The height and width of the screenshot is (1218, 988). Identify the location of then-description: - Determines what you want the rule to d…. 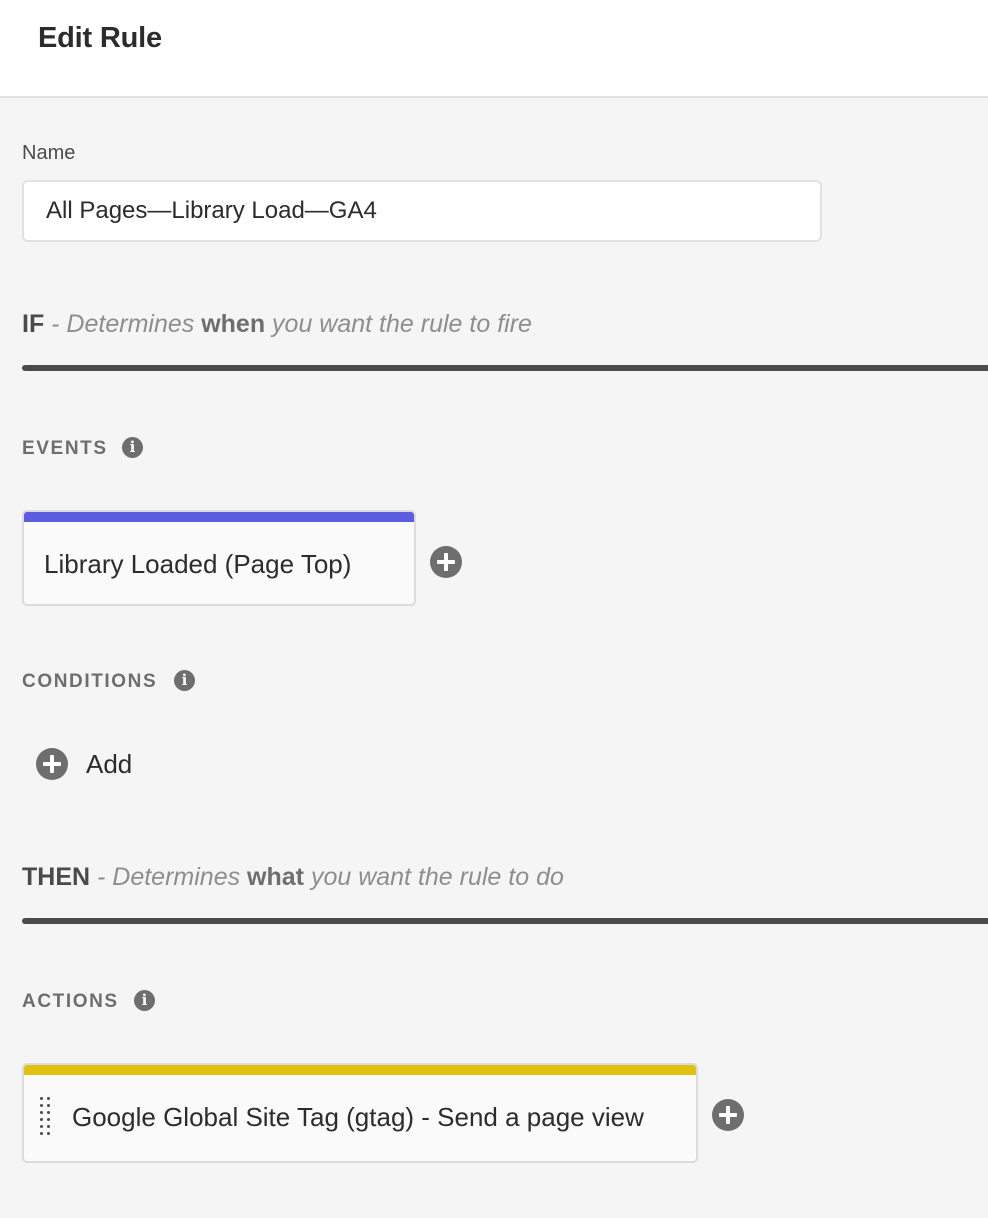
(327, 877).